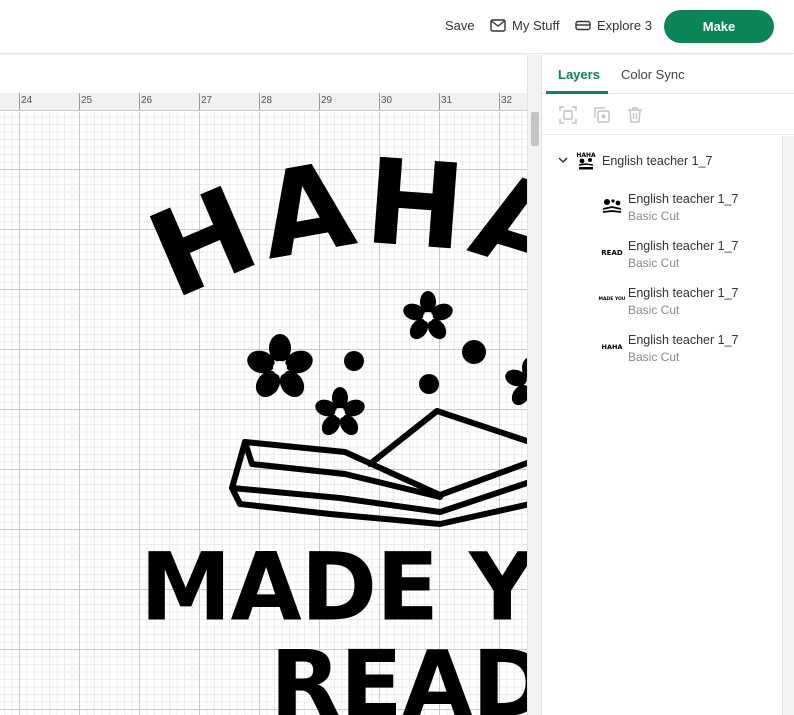 This screenshot has height=715, width=794. Describe the element at coordinates (378, 467) in the screenshot. I see `book-icon` at that location.